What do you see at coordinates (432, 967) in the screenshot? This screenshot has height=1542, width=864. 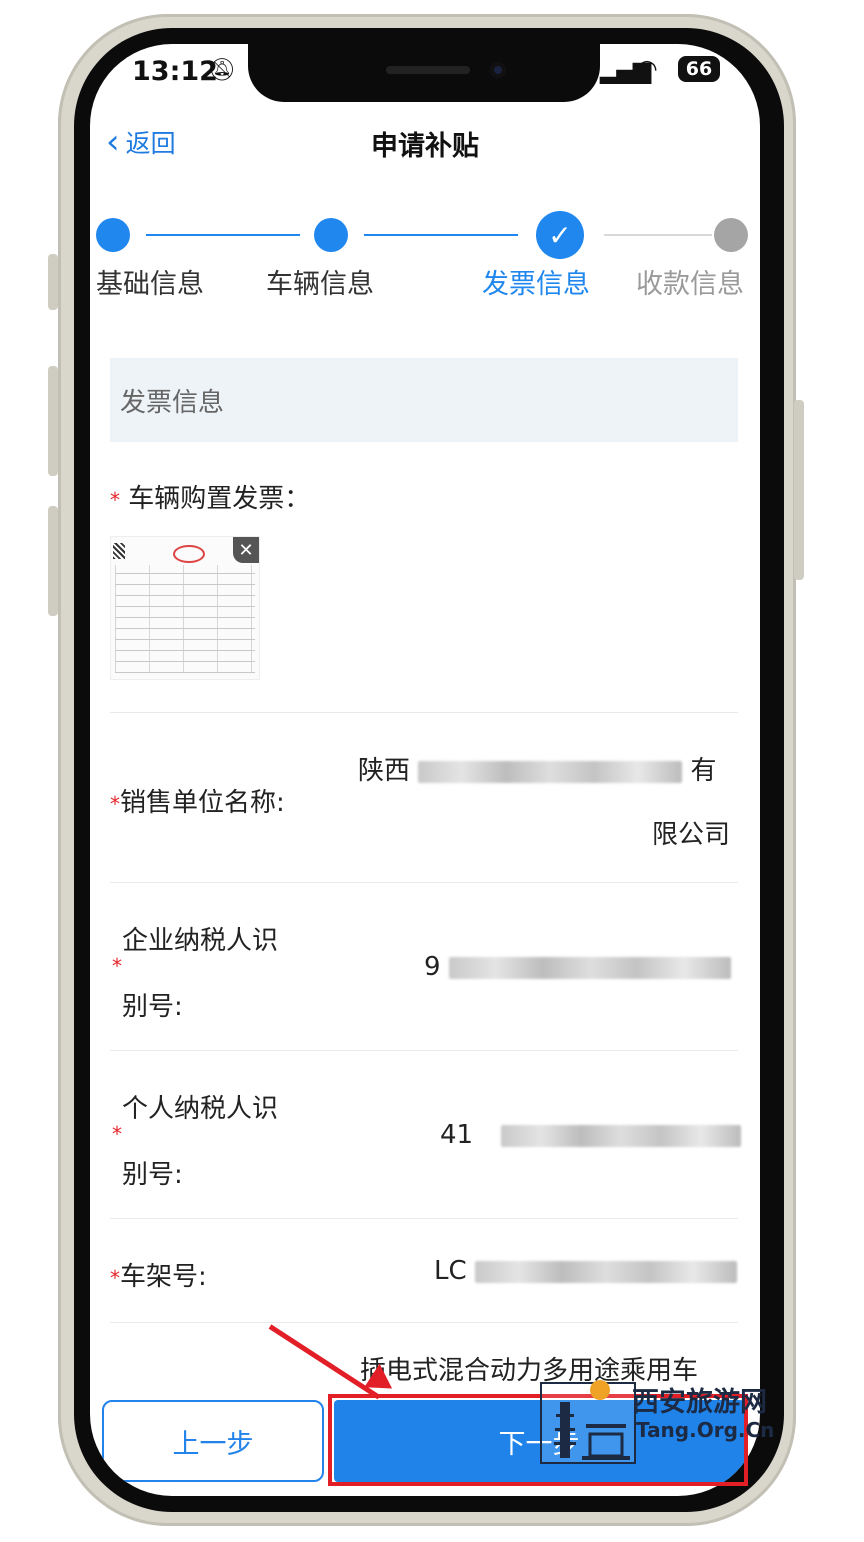 I see `company-tax-value-prefix: 9` at bounding box center [432, 967].